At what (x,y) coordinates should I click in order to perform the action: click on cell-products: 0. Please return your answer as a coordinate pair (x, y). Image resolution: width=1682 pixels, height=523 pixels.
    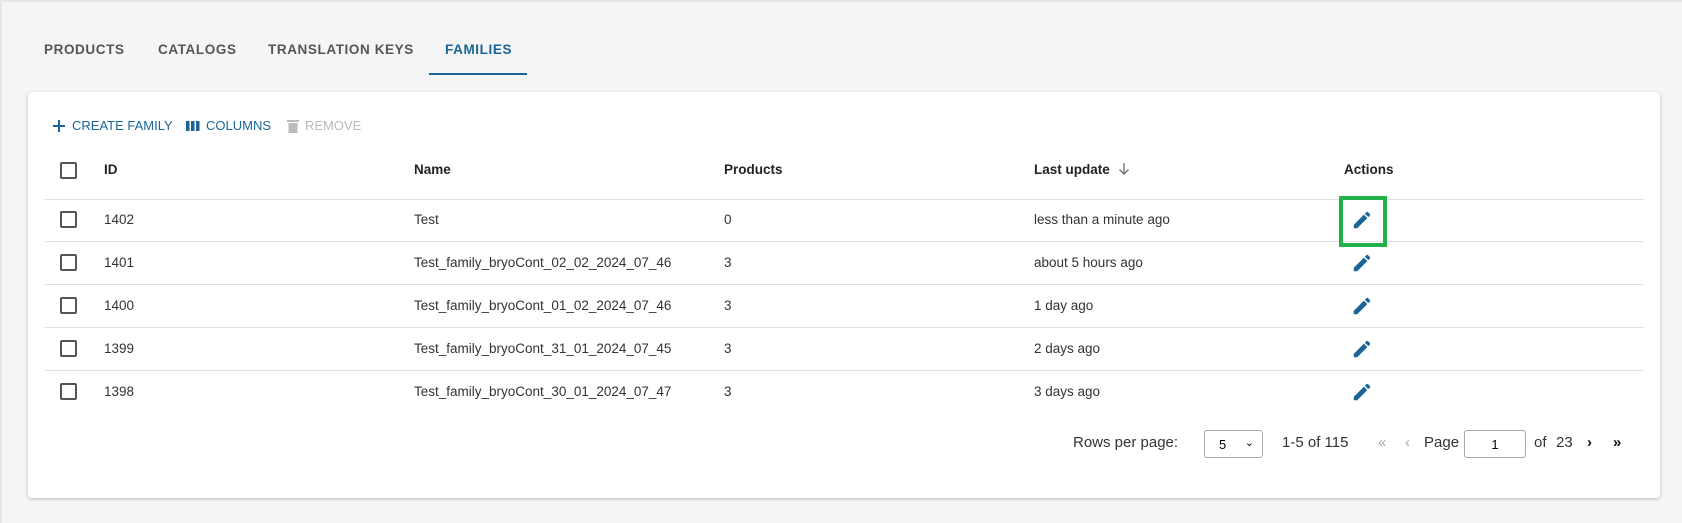
    Looking at the image, I should click on (728, 219).